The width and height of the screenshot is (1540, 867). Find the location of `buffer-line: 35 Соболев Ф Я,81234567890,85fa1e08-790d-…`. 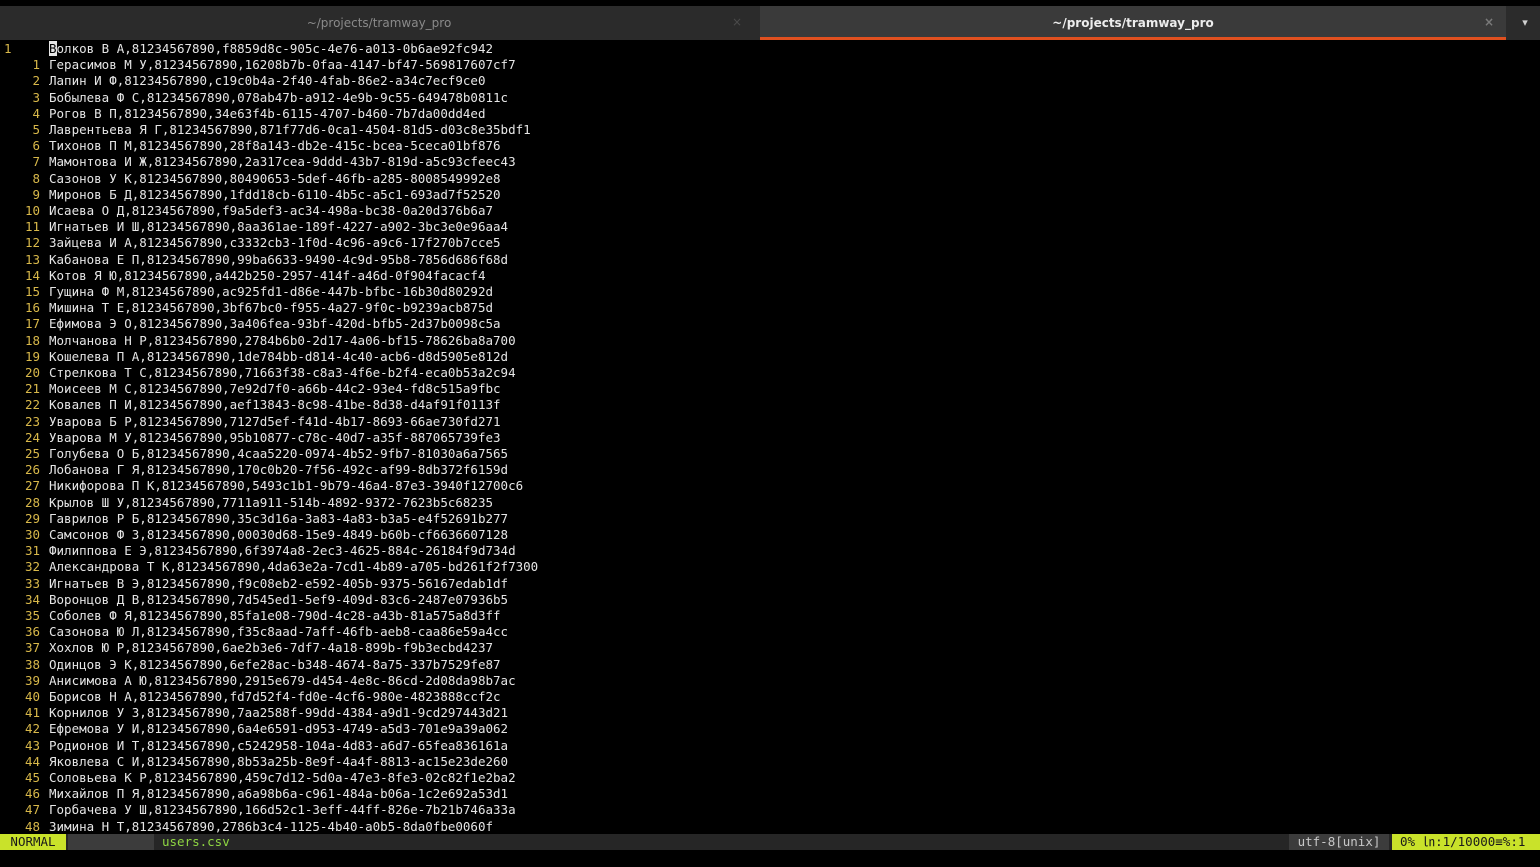

buffer-line: 35 Соболев Ф Я,81234567890,85fa1e08-790d-… is located at coordinates (770, 616).